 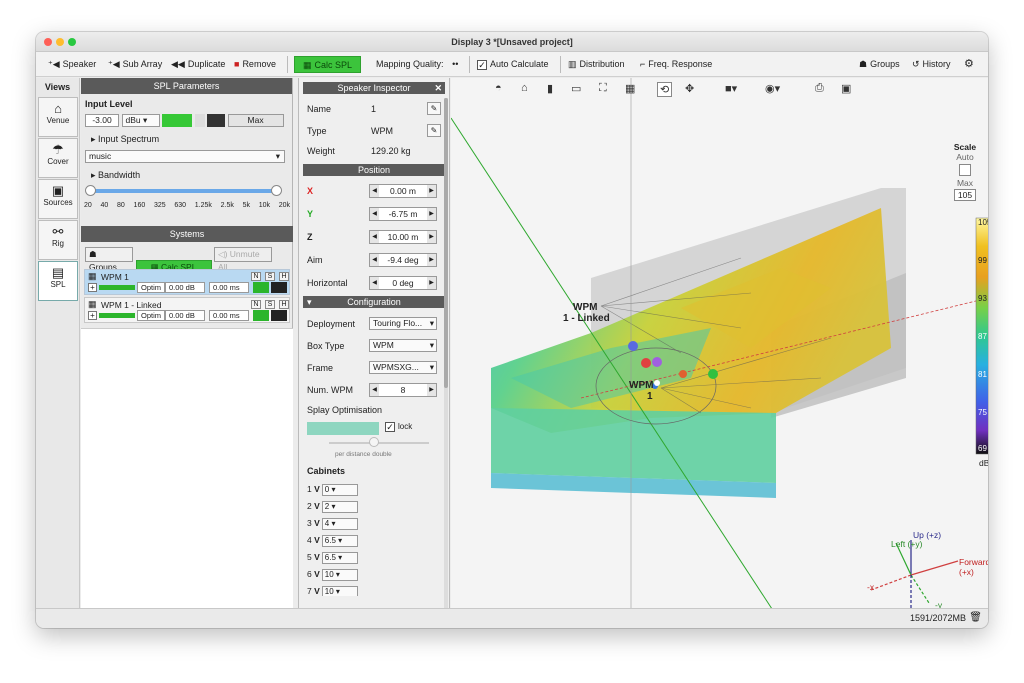 I want to click on top-view-icon: ▭, so click(x=576, y=88).